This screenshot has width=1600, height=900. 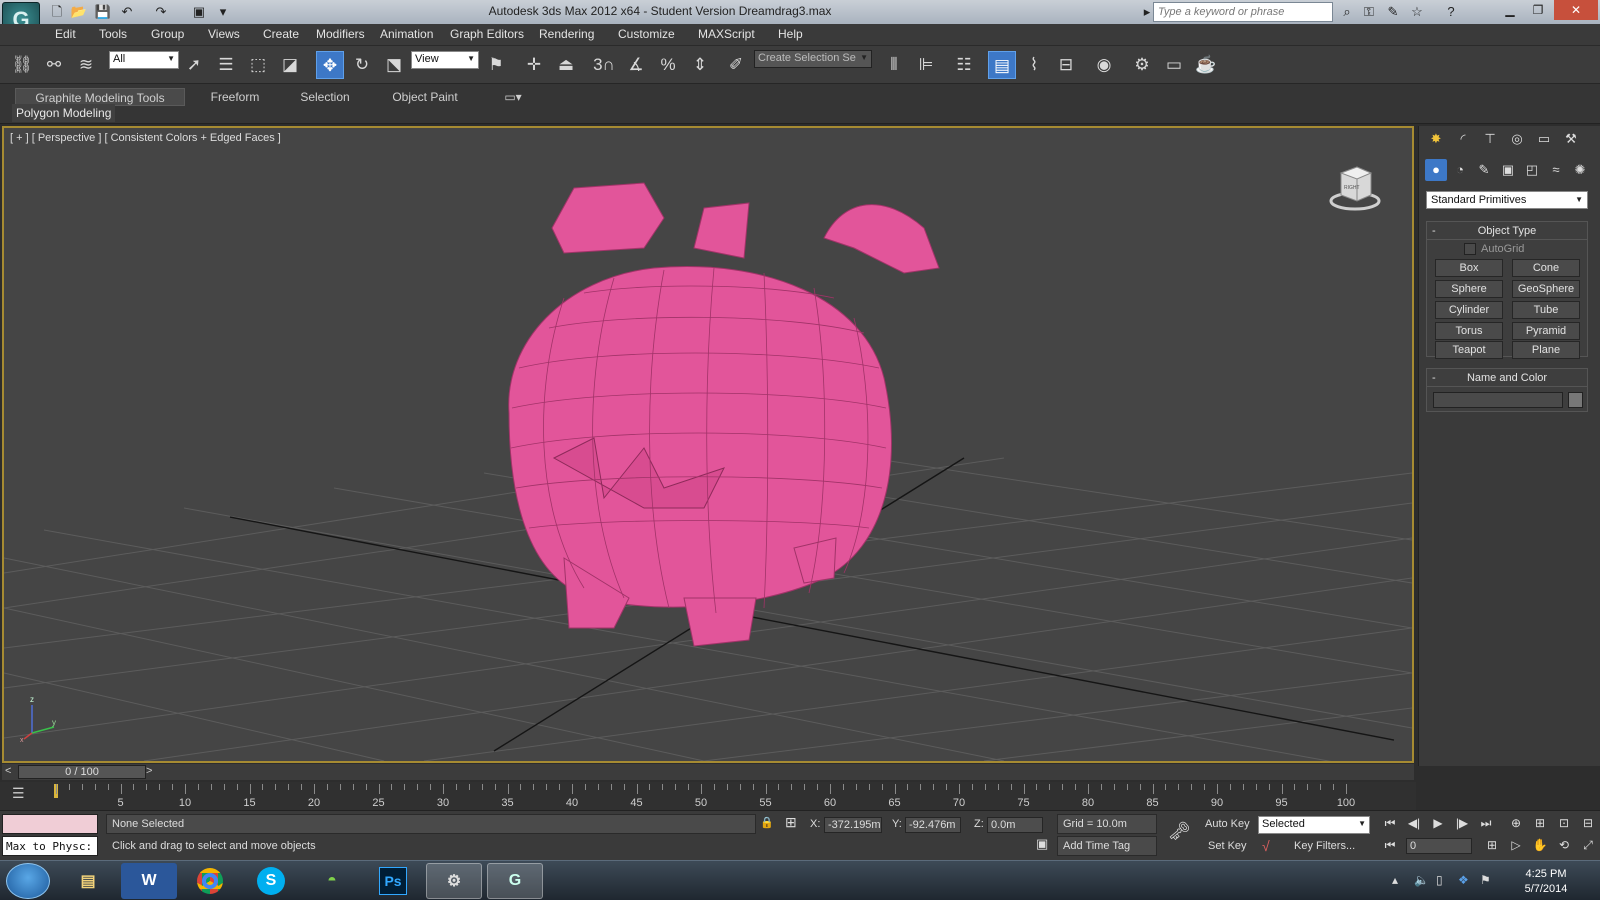 I want to click on object-name-input, so click(x=1498, y=400).